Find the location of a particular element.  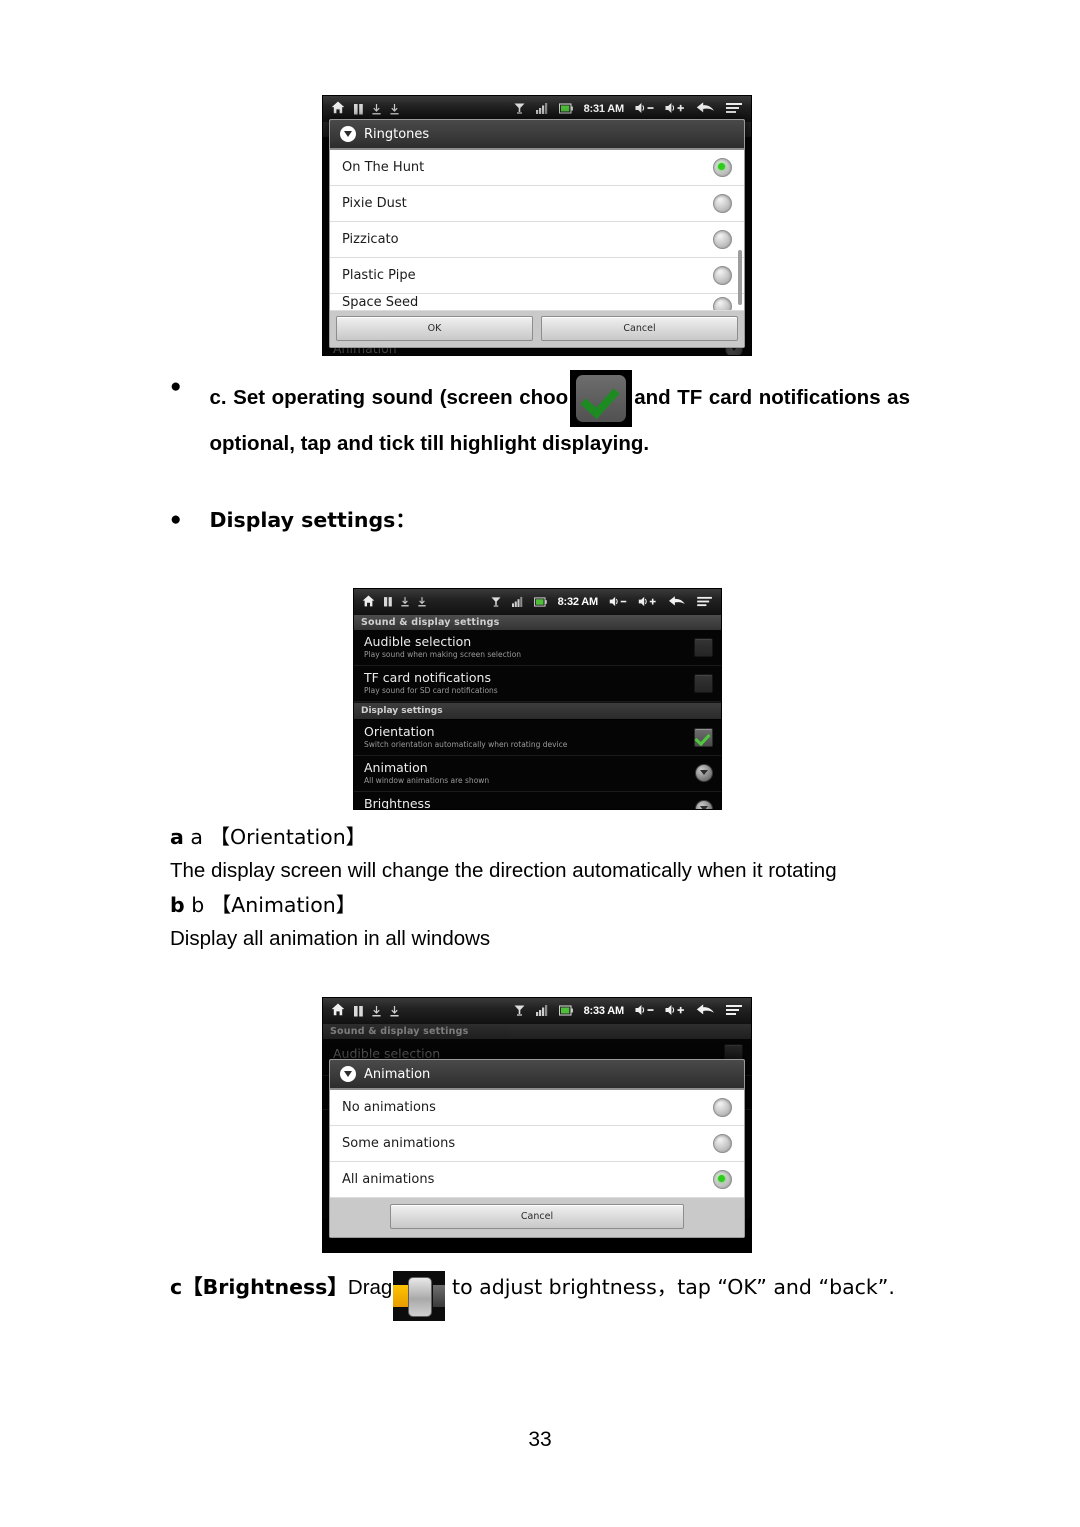

checkbox-image is located at coordinates (601, 398).